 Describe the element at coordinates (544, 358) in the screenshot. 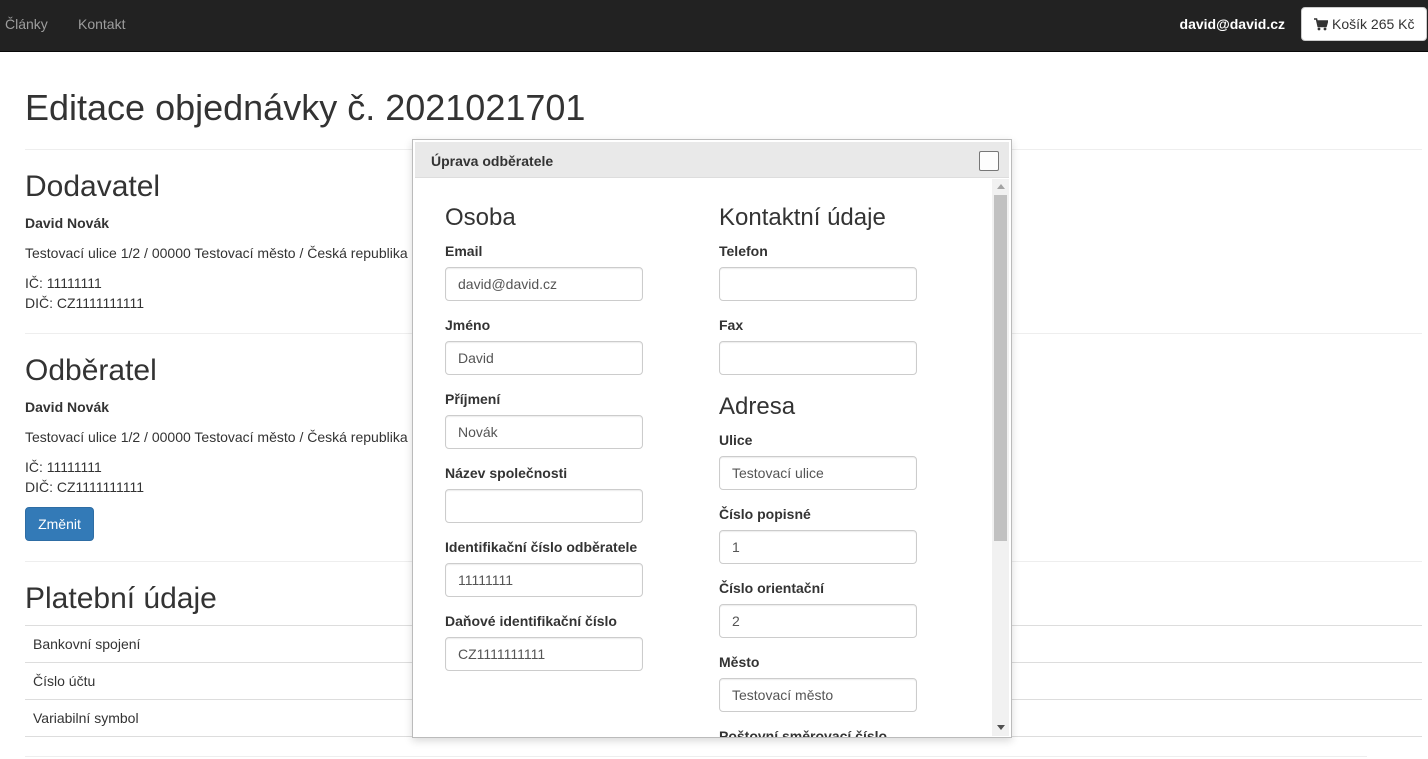

I see `first-name-field` at that location.